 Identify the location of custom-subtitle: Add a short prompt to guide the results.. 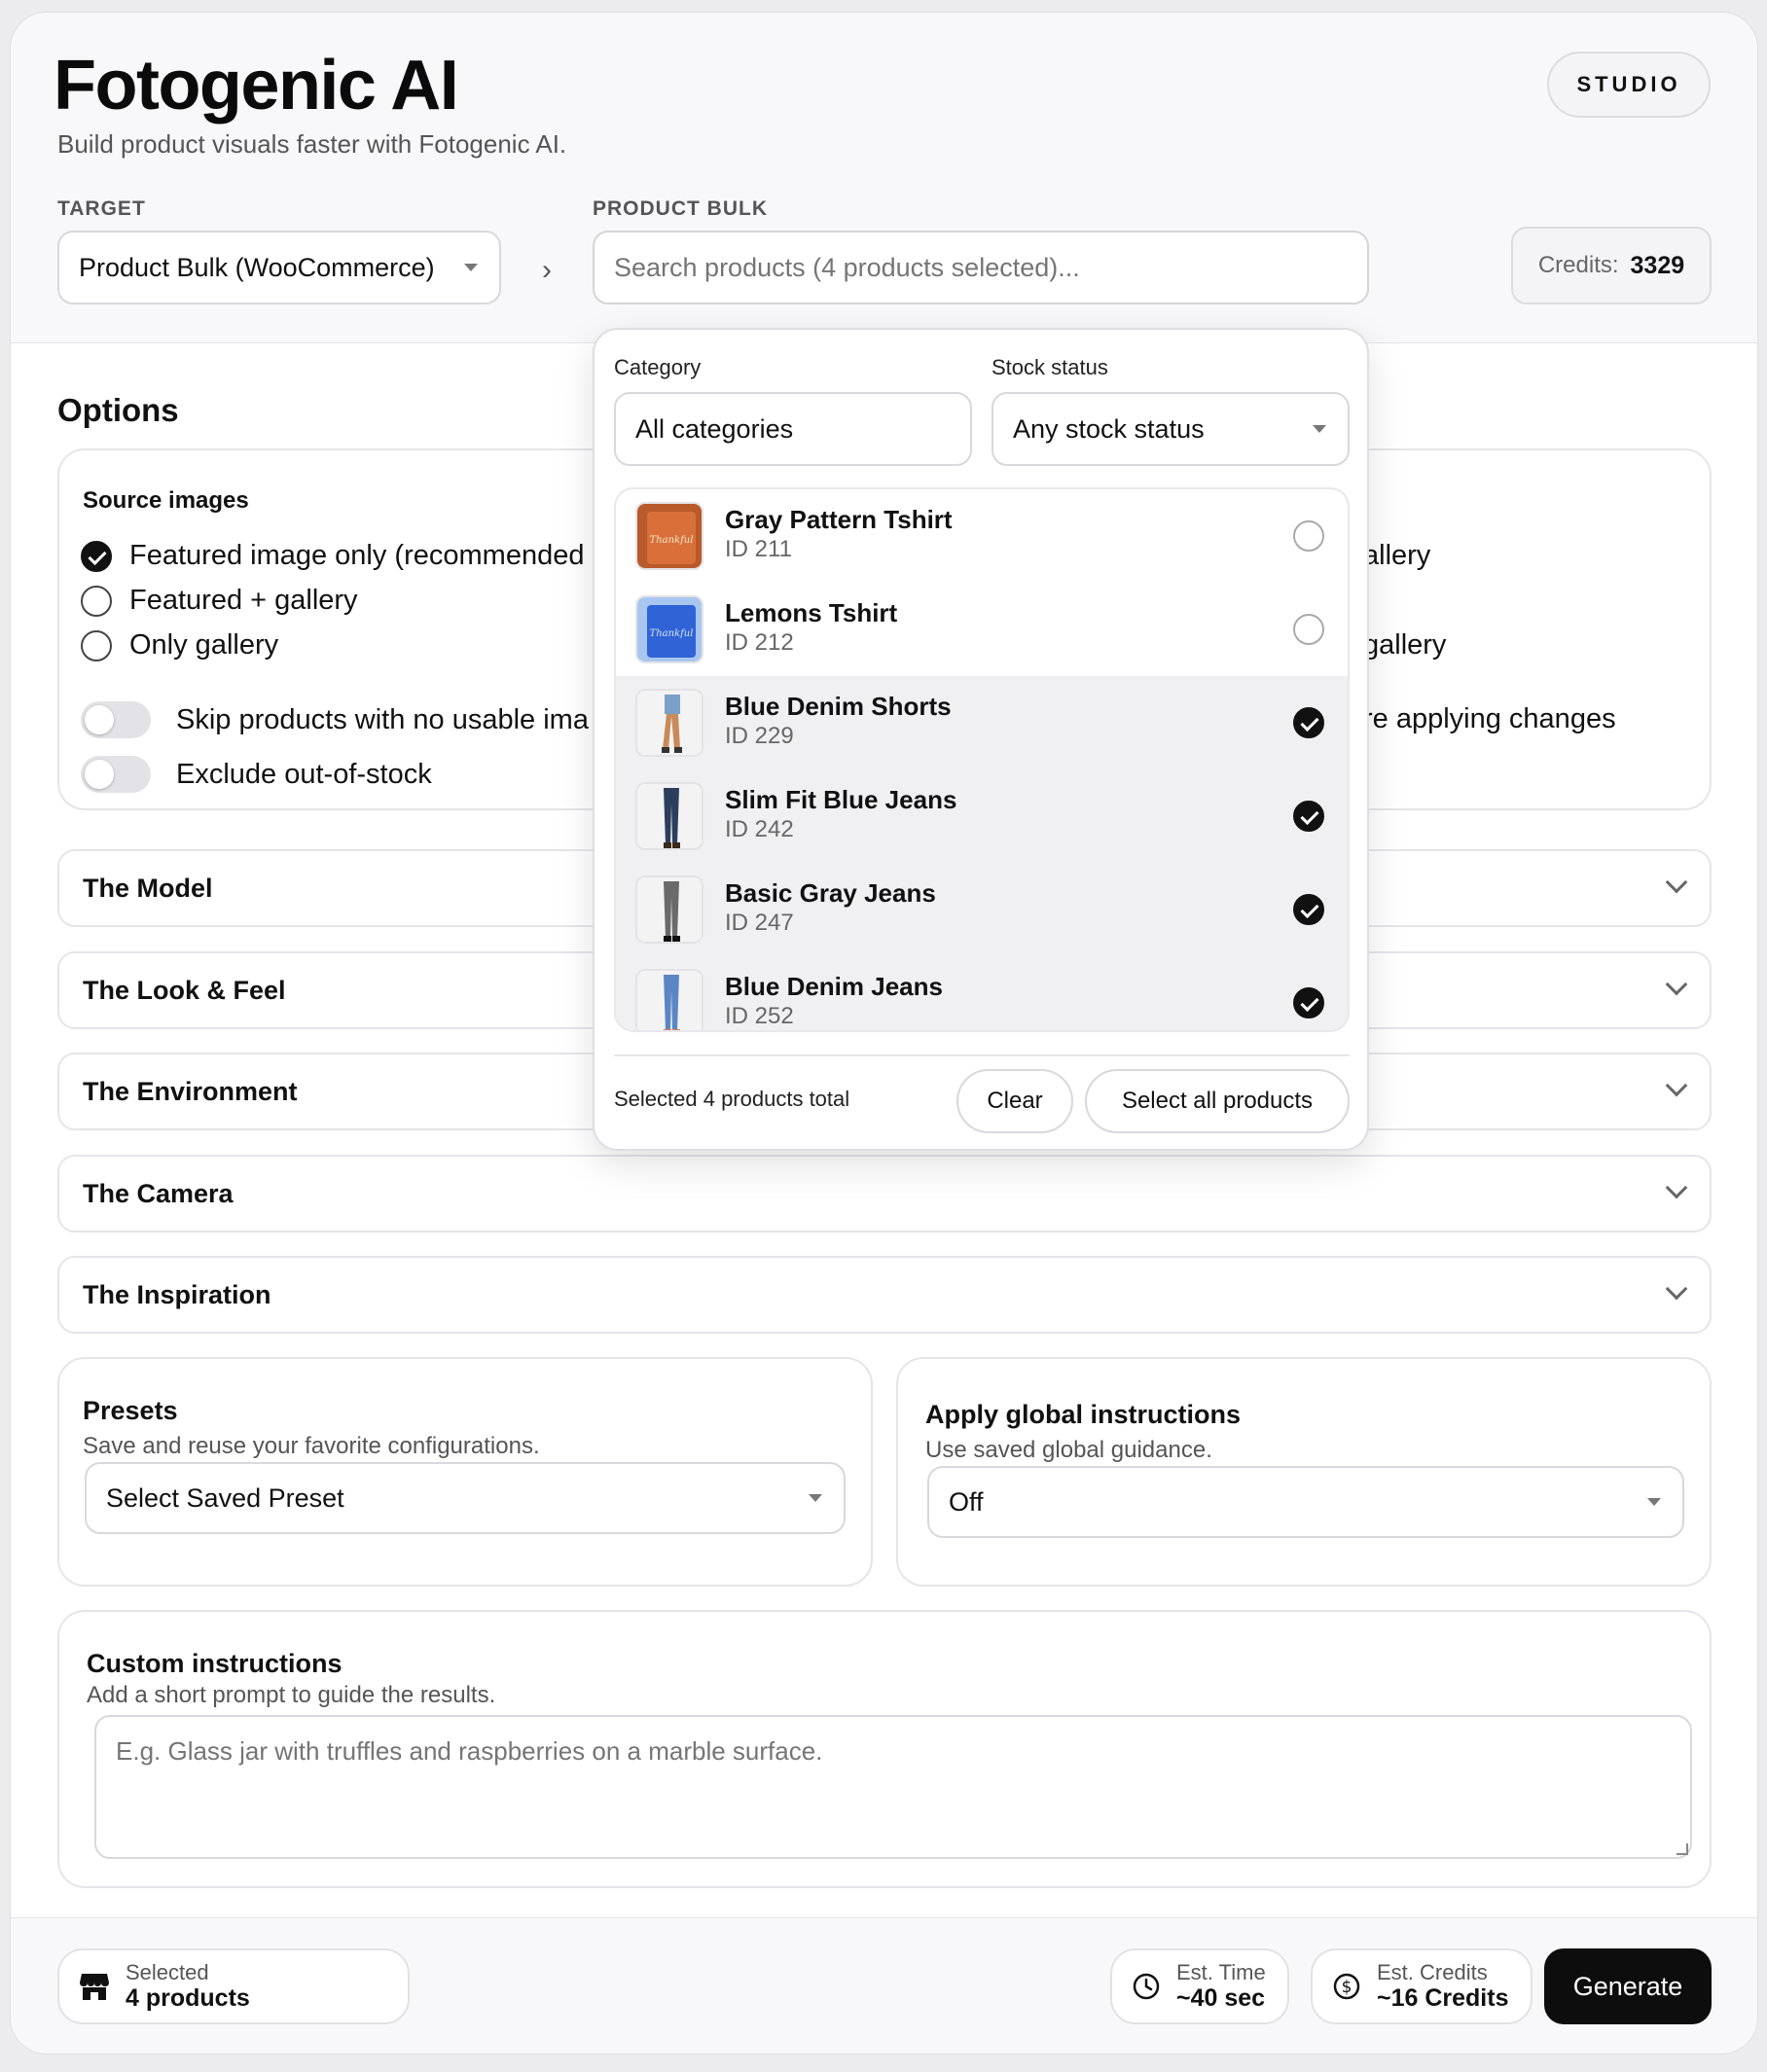
(291, 1695).